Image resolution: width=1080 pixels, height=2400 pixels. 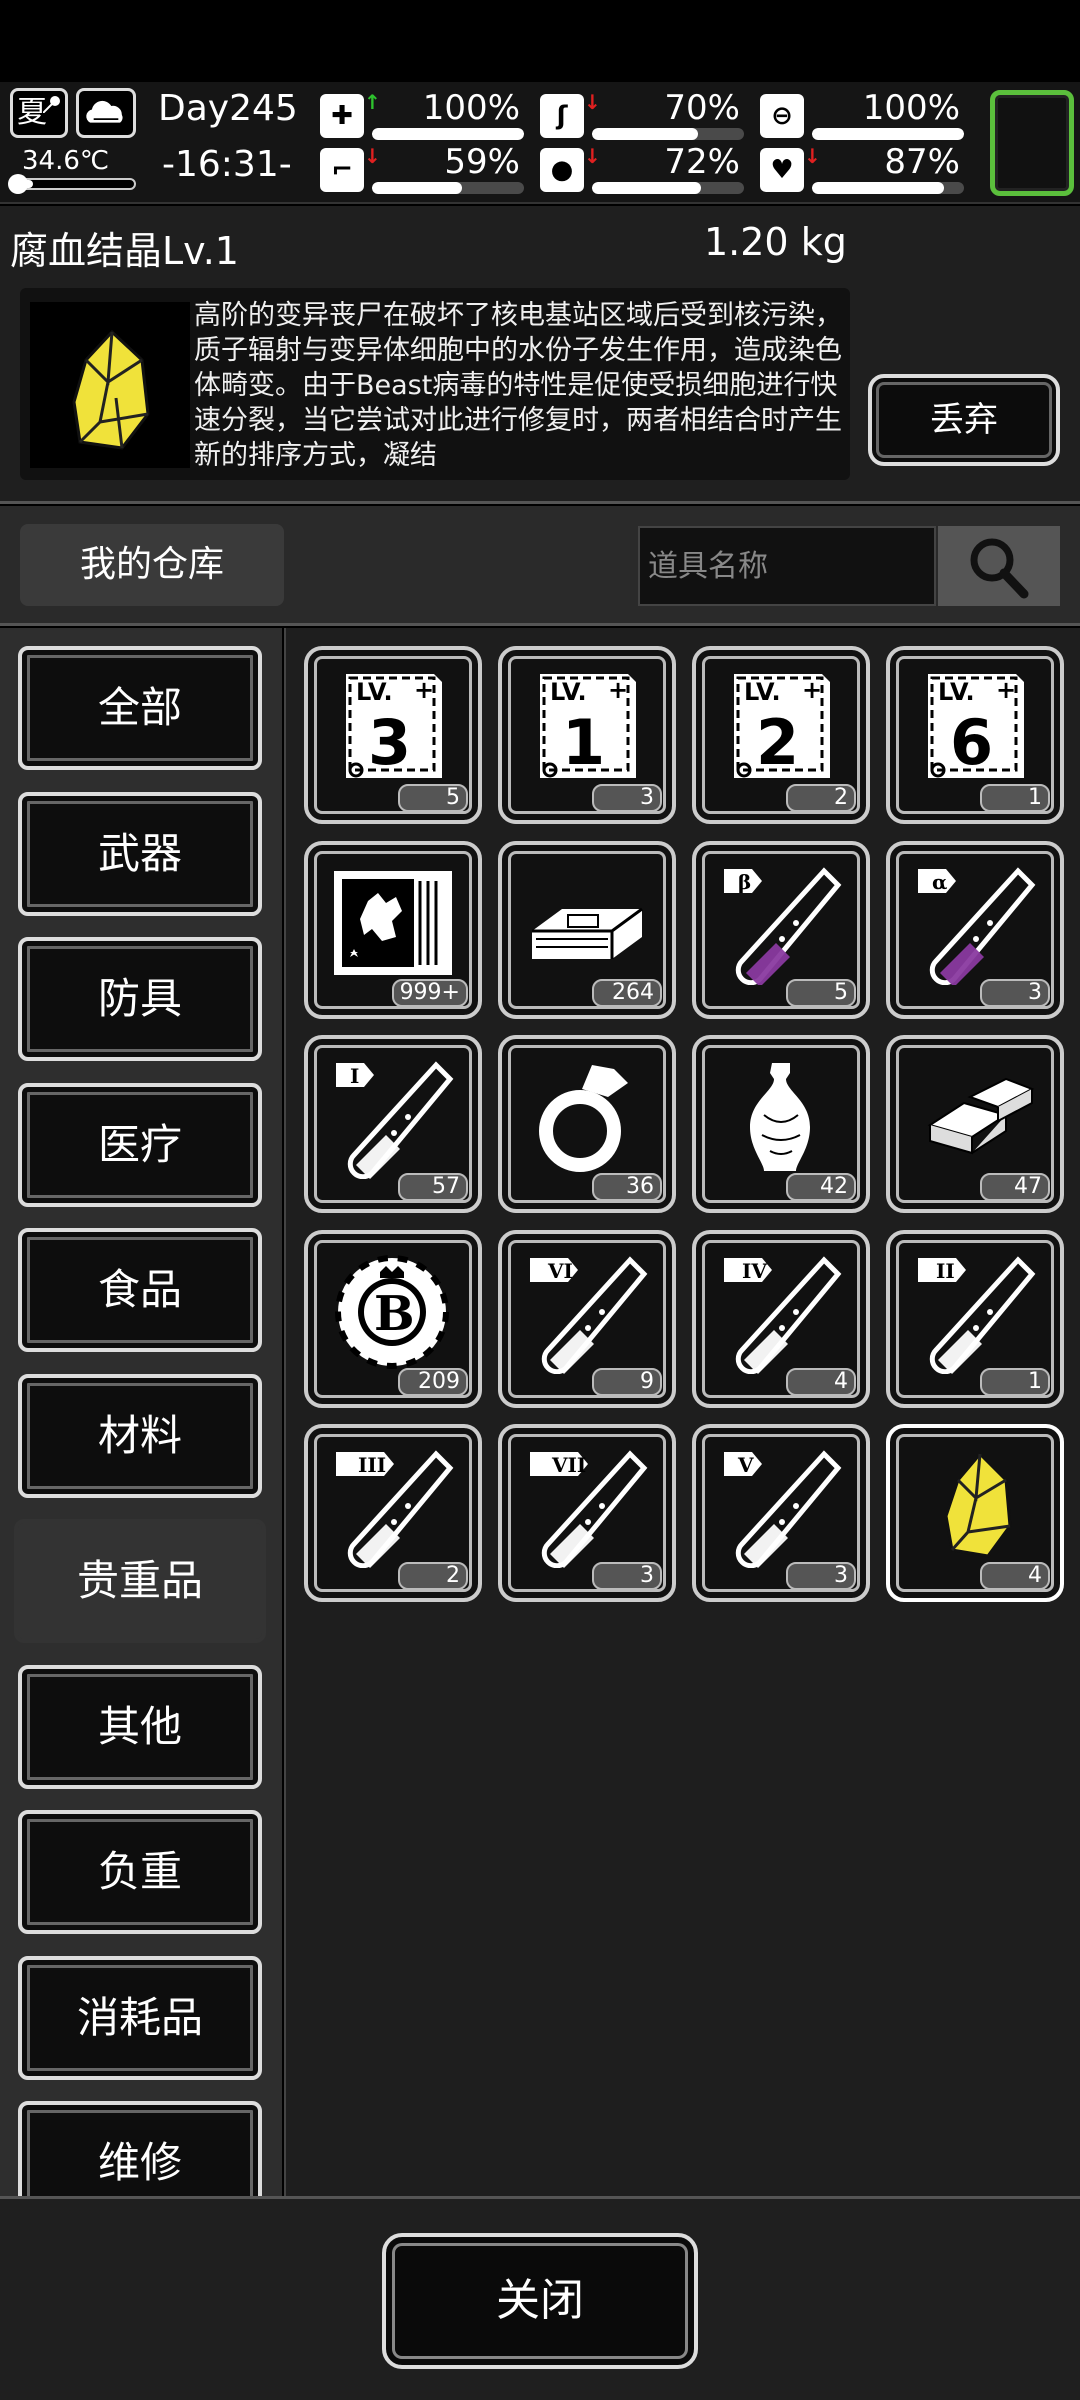 What do you see at coordinates (39, 113) in the screenshot?
I see `season-indicator: 夏` at bounding box center [39, 113].